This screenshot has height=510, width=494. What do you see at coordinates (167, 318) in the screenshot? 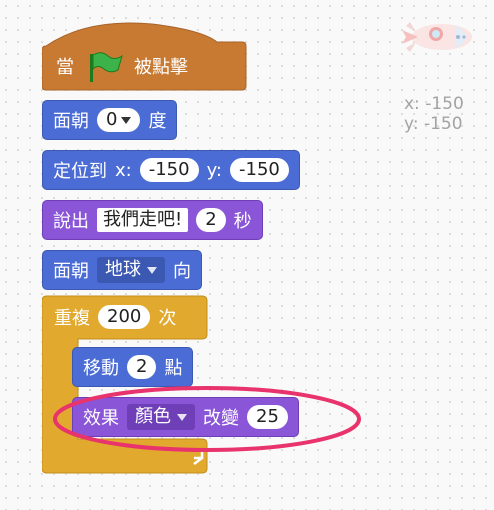
I see `times-label: 次` at bounding box center [167, 318].